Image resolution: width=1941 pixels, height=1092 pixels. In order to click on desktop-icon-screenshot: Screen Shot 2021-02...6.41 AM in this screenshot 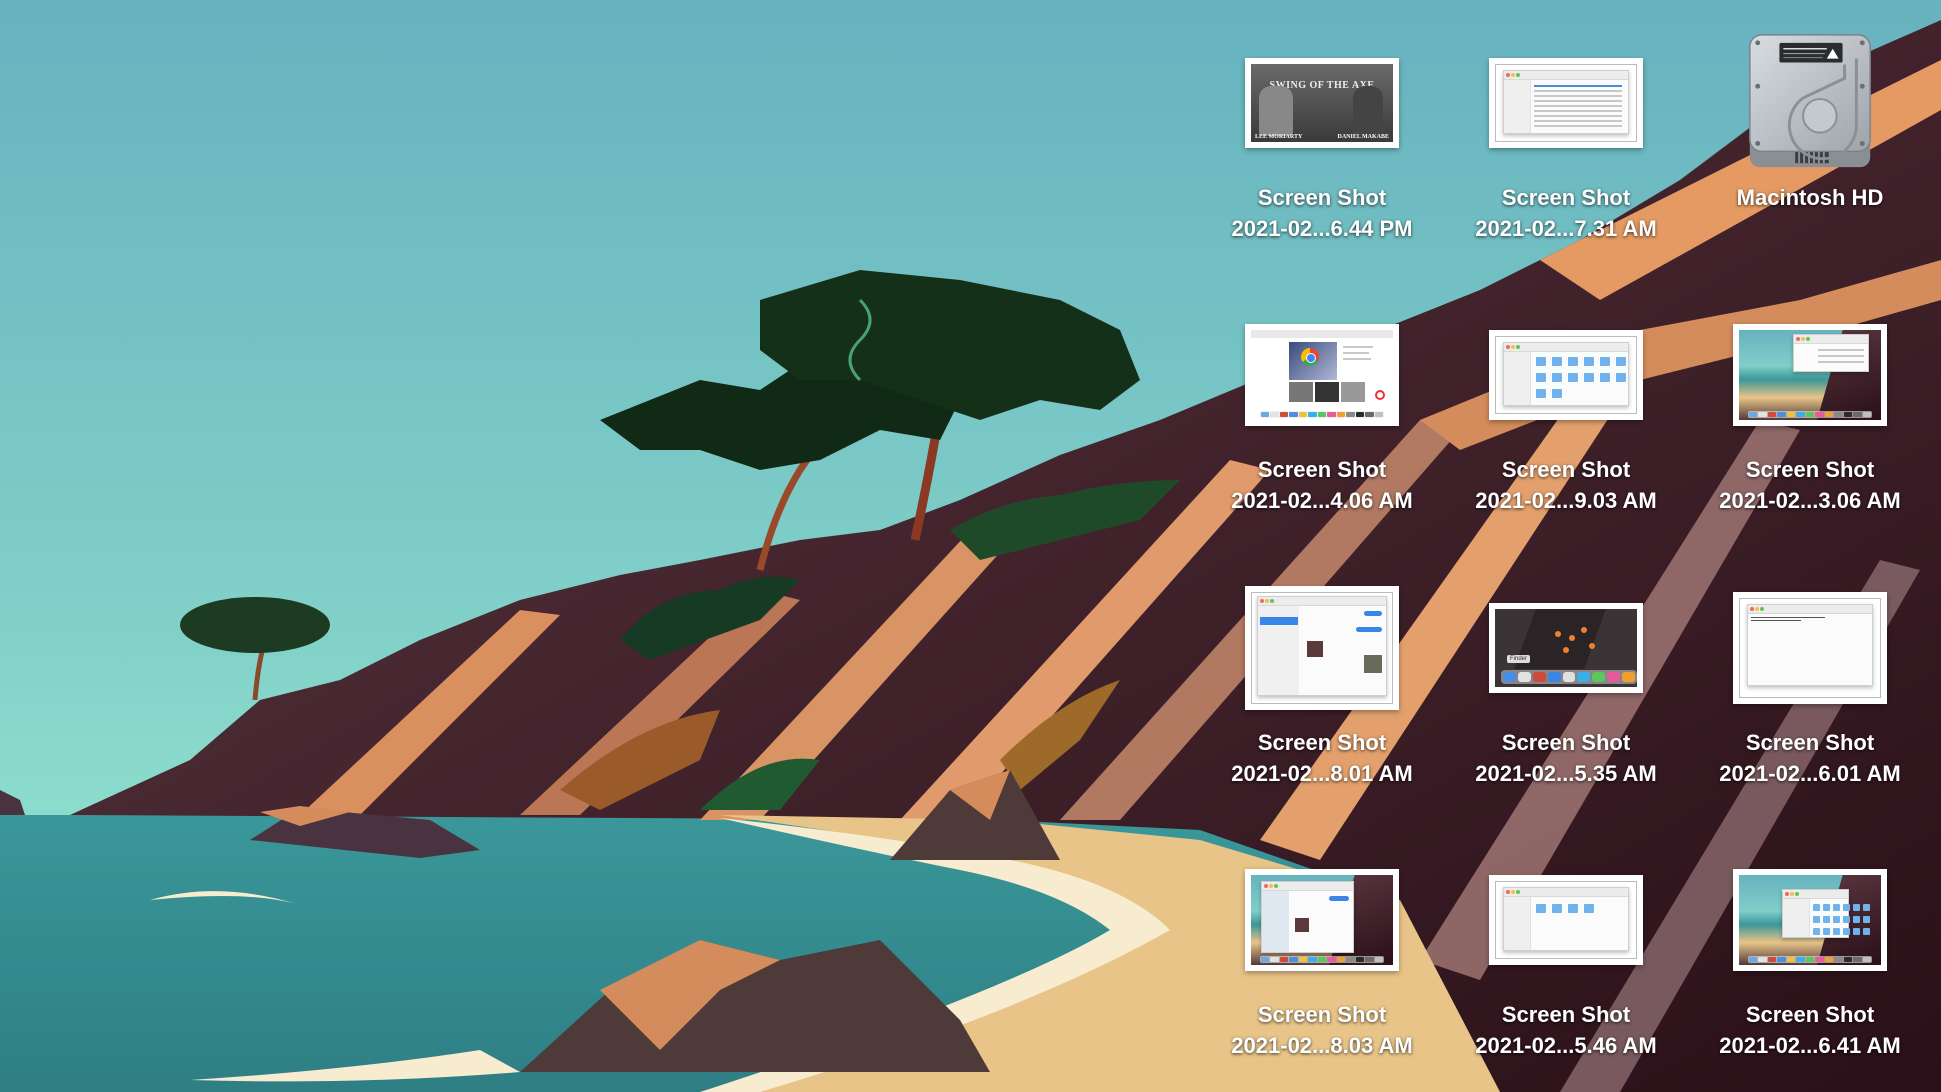, I will do `click(1810, 953)`.